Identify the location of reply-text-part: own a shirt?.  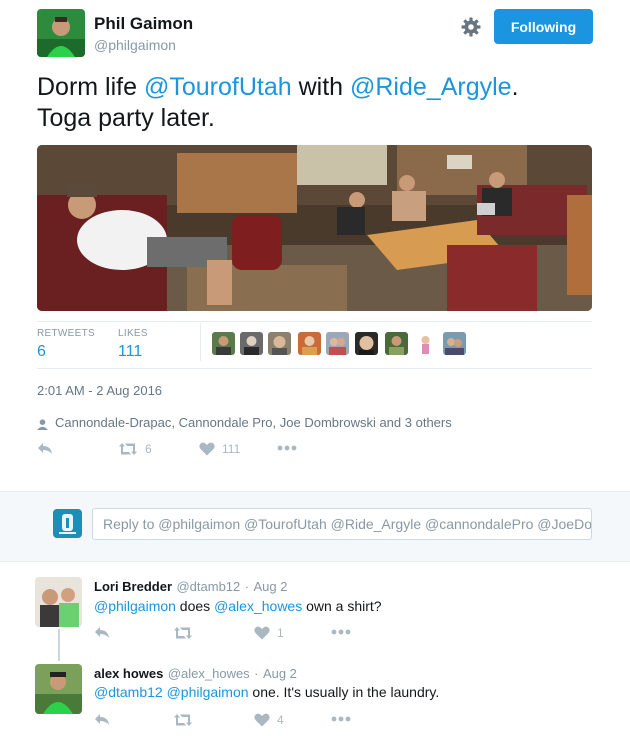
(342, 606).